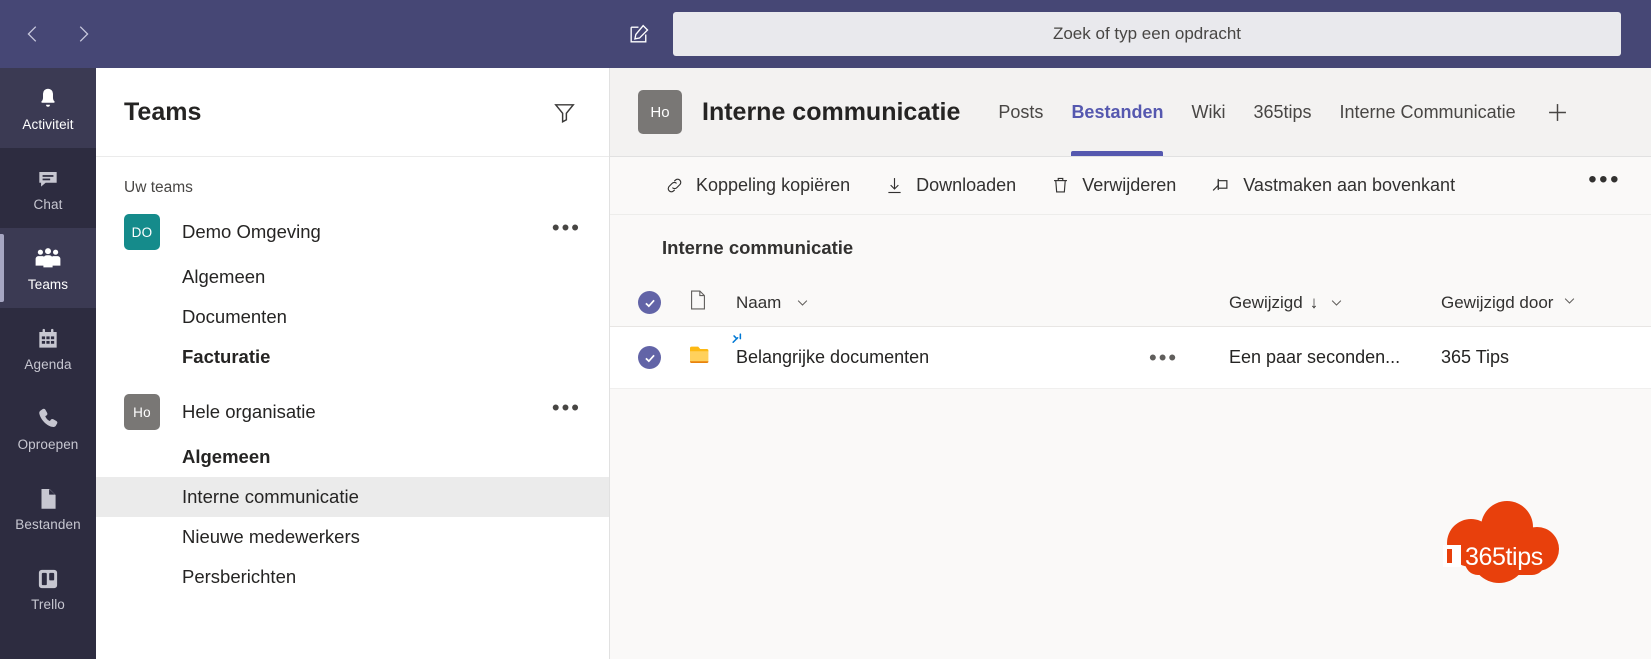  I want to click on file-icon, so click(48, 499).